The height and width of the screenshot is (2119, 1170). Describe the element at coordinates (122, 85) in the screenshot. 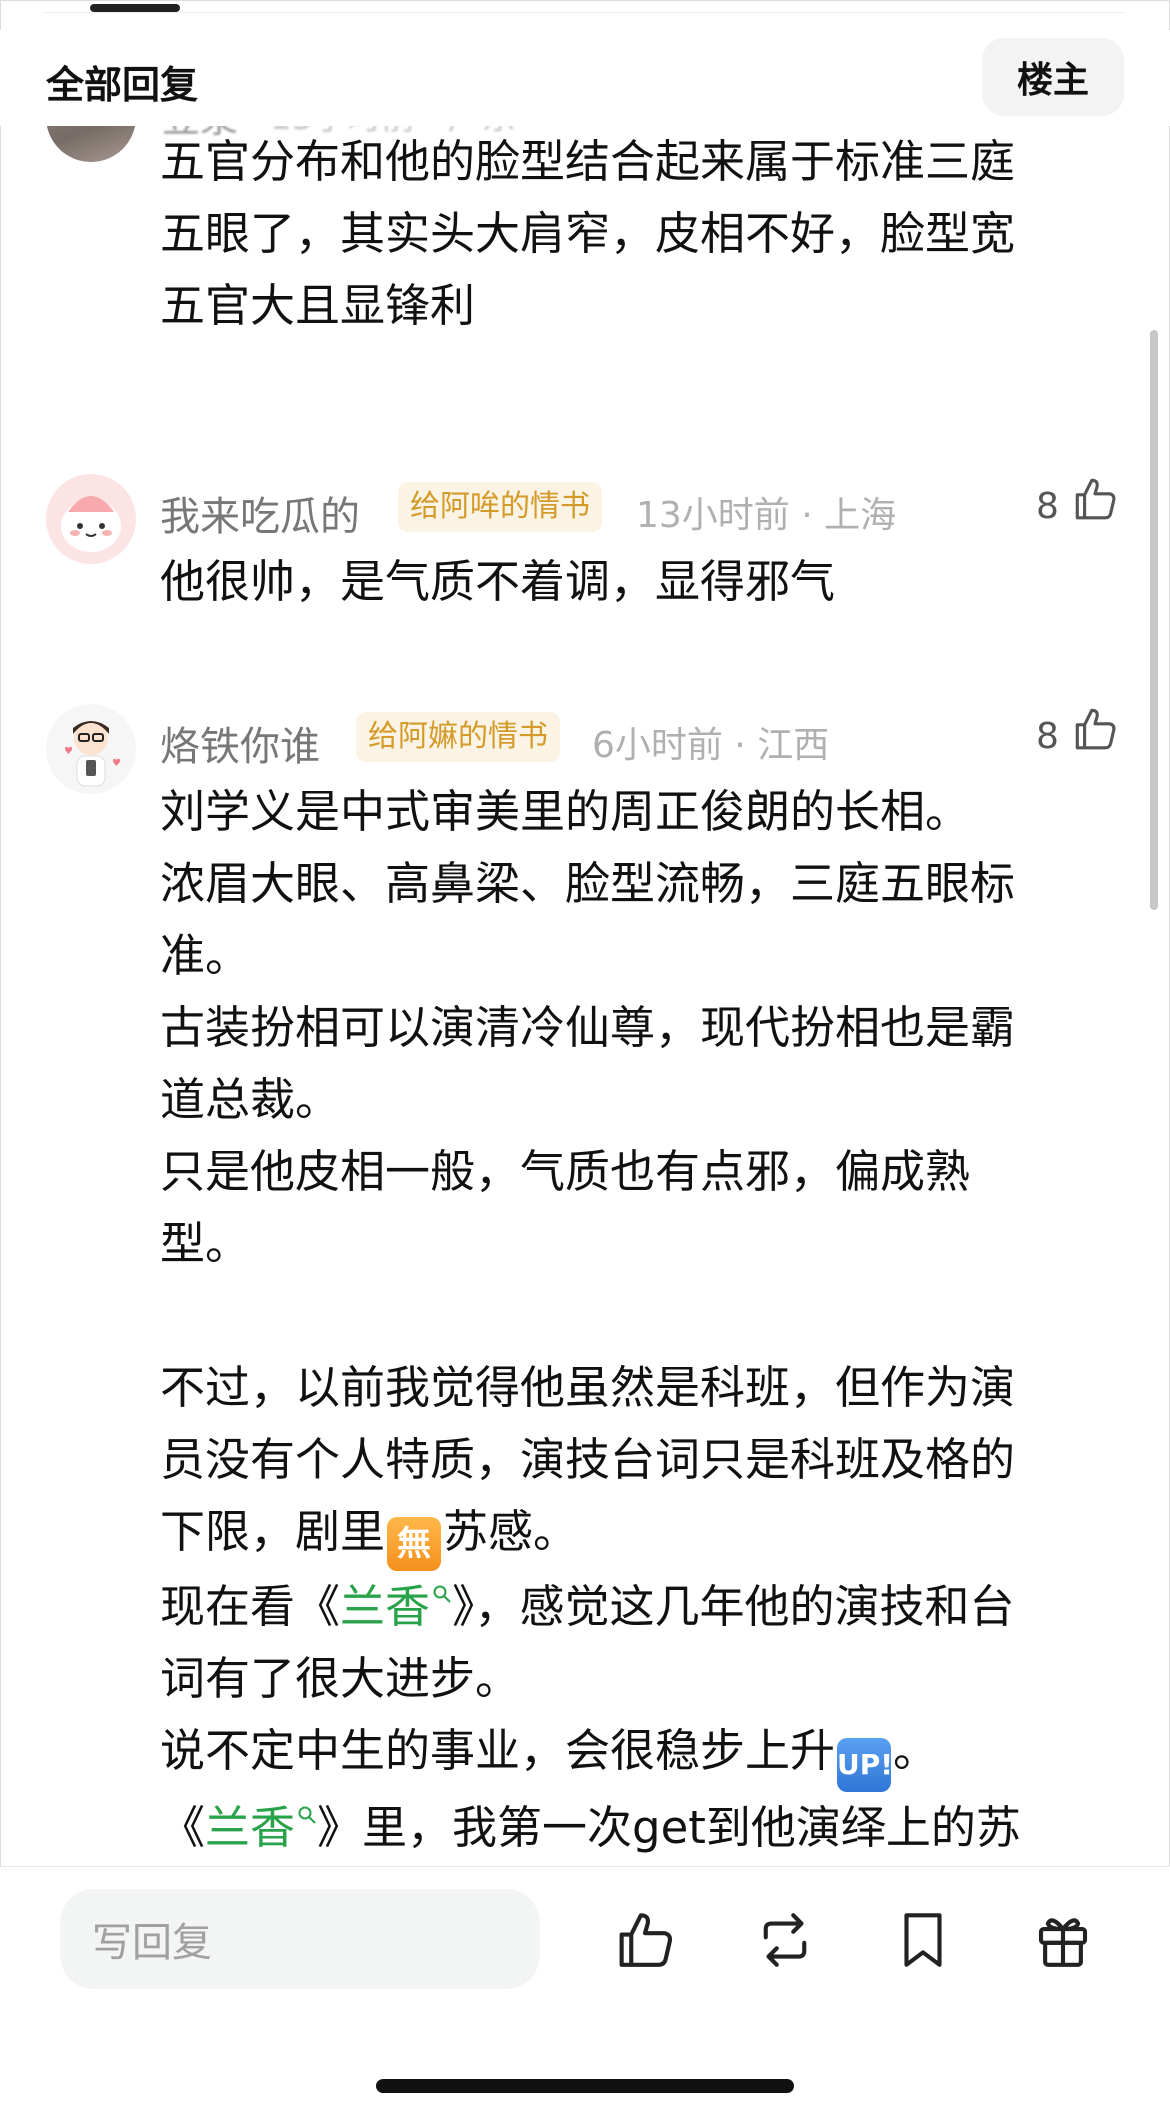

I see `page-title: 全部回复` at that location.